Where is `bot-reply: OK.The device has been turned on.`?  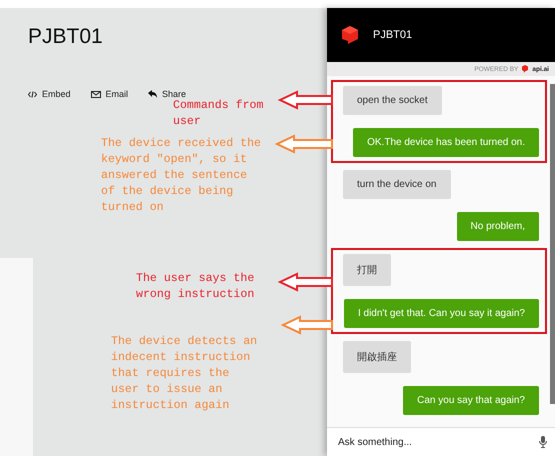
bot-reply: OK.The device has been turned on. is located at coordinates (446, 142).